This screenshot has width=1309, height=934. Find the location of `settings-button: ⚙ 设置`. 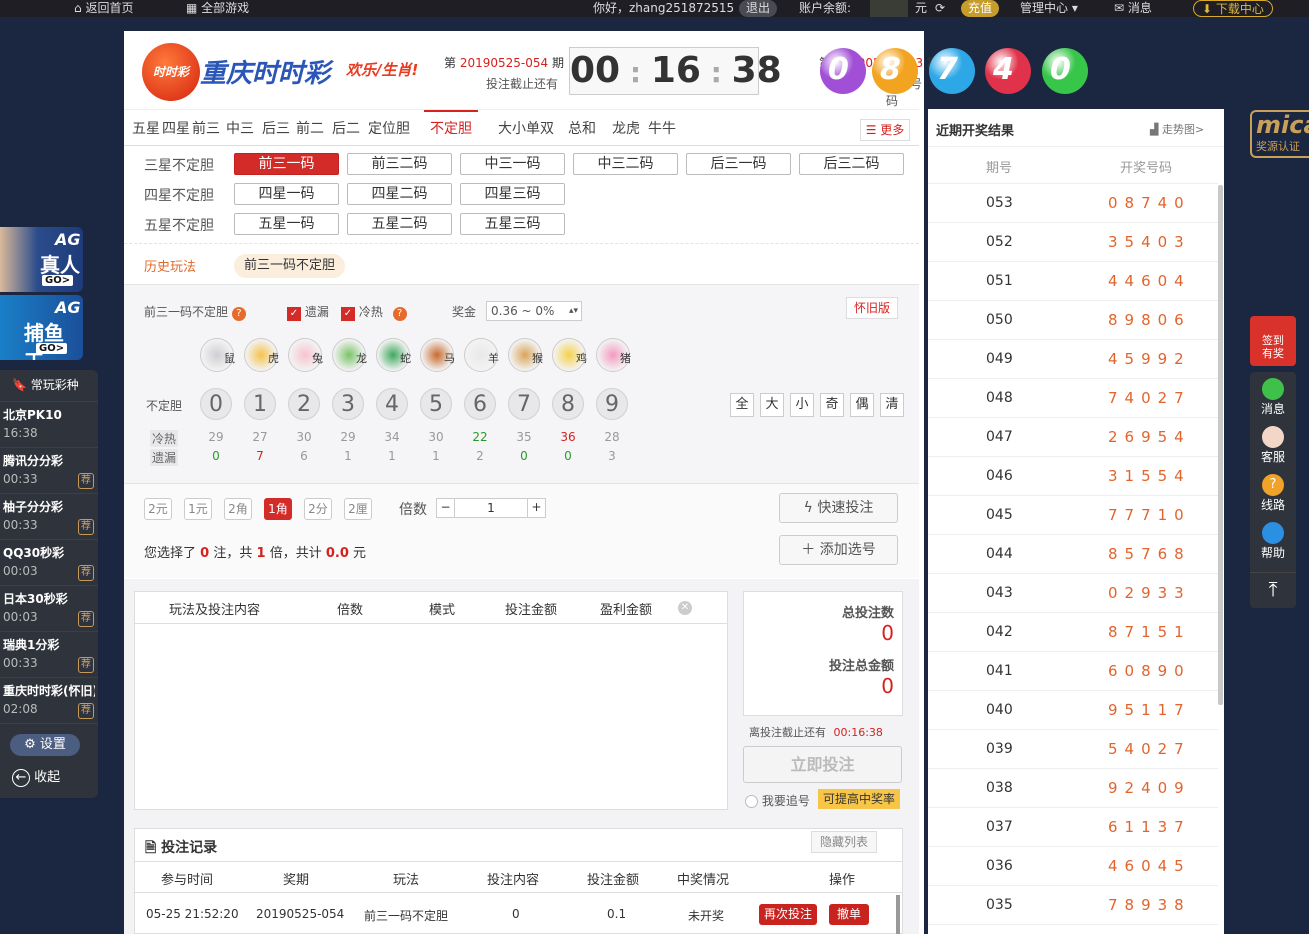

settings-button: ⚙ 设置 is located at coordinates (45, 745).